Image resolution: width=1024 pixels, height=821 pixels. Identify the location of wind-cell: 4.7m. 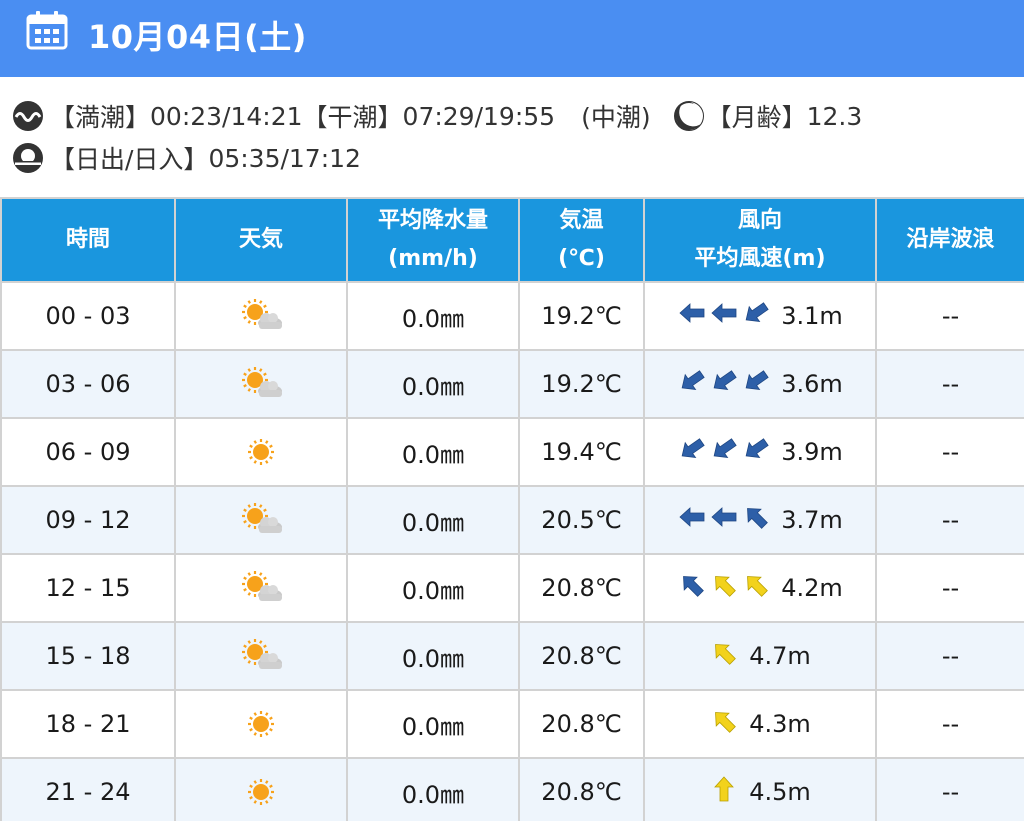
(760, 656).